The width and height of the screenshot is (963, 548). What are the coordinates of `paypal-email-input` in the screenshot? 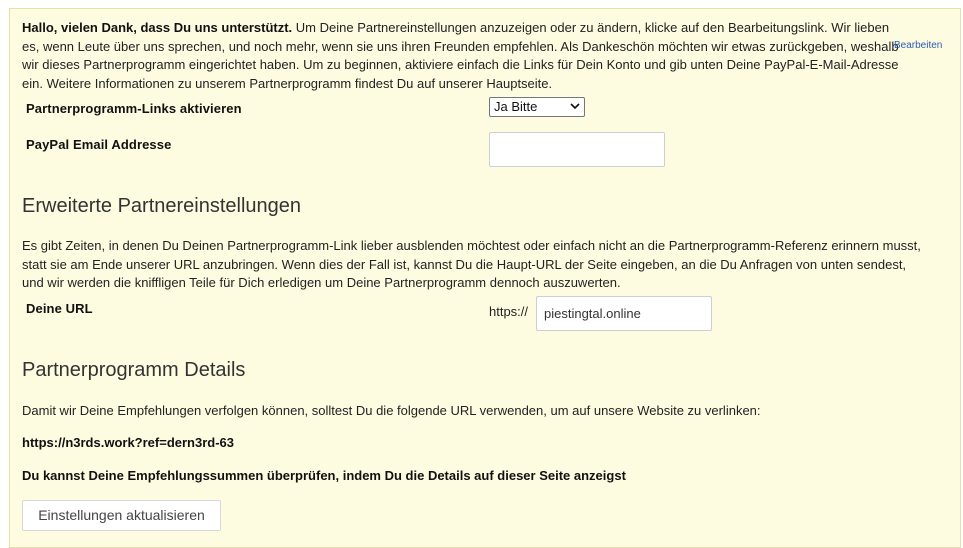 It's located at (577, 149).